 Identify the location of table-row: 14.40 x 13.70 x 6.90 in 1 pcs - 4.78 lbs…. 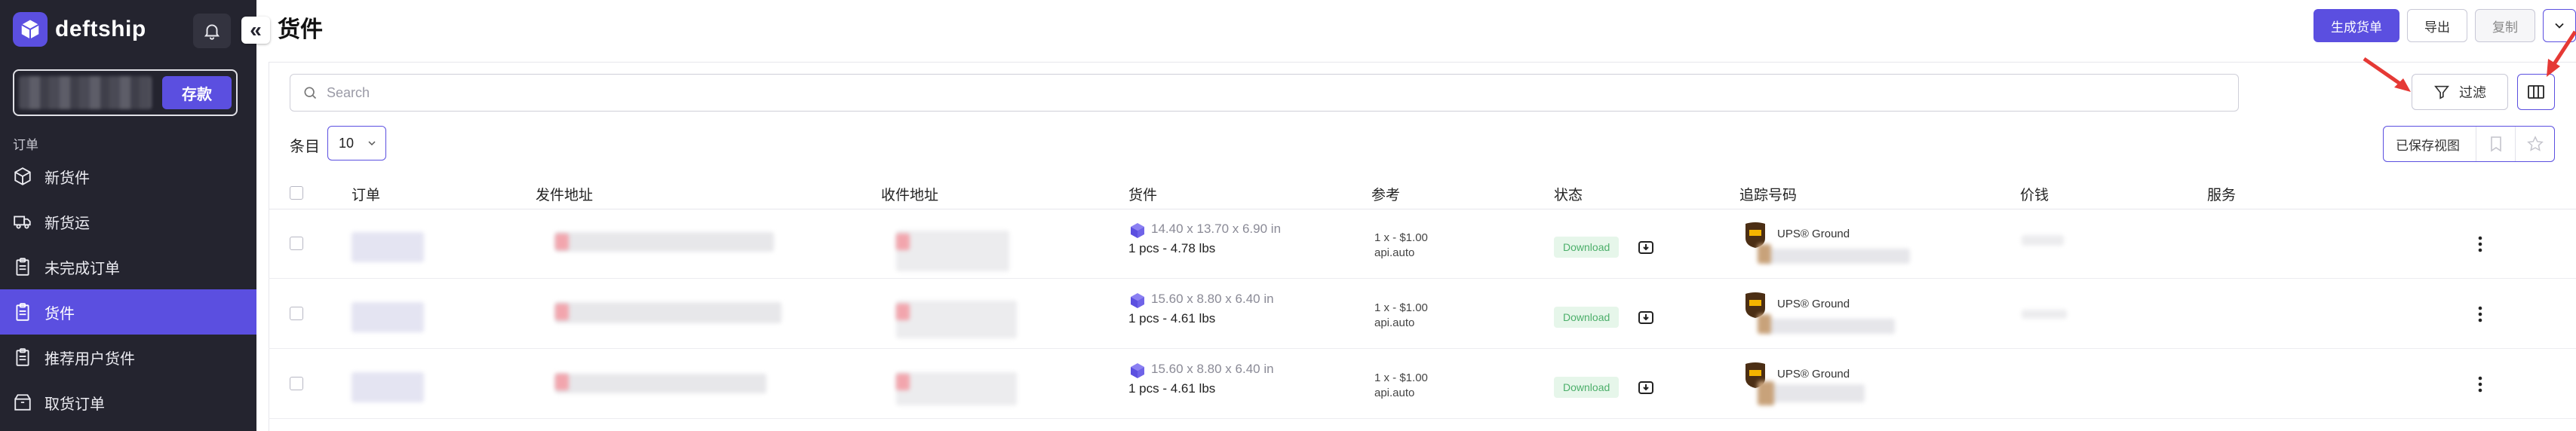
(1422, 244).